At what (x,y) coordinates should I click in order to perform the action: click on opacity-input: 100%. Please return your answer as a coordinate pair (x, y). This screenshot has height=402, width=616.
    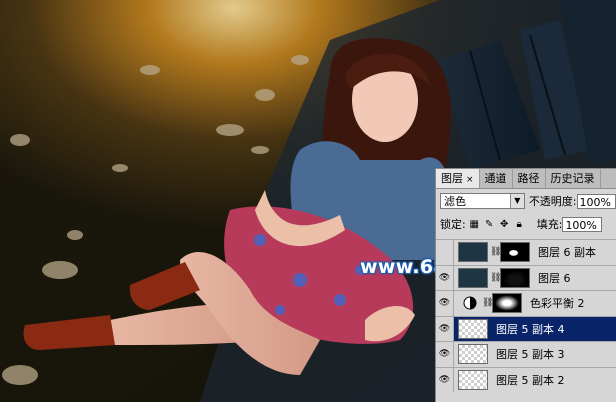
    Looking at the image, I should click on (596, 201).